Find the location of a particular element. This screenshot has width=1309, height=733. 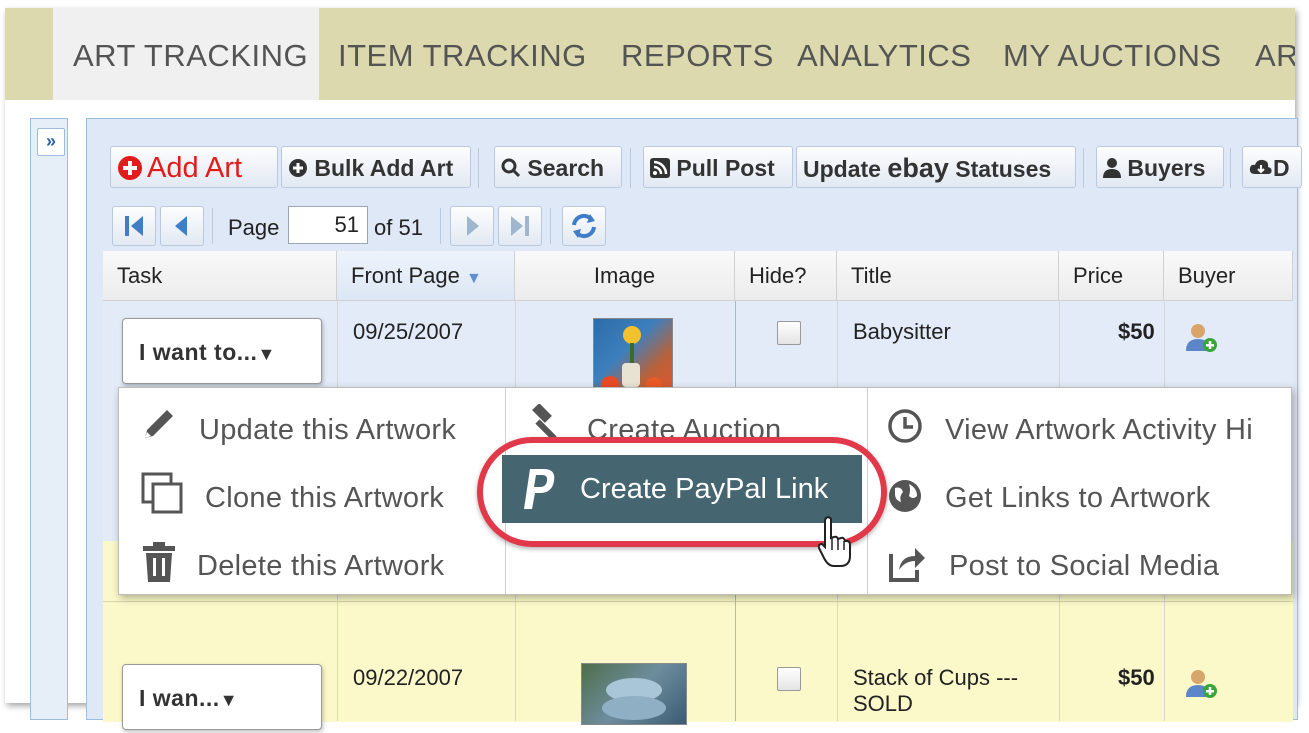

artwork-title: Babysitter is located at coordinates (902, 331).